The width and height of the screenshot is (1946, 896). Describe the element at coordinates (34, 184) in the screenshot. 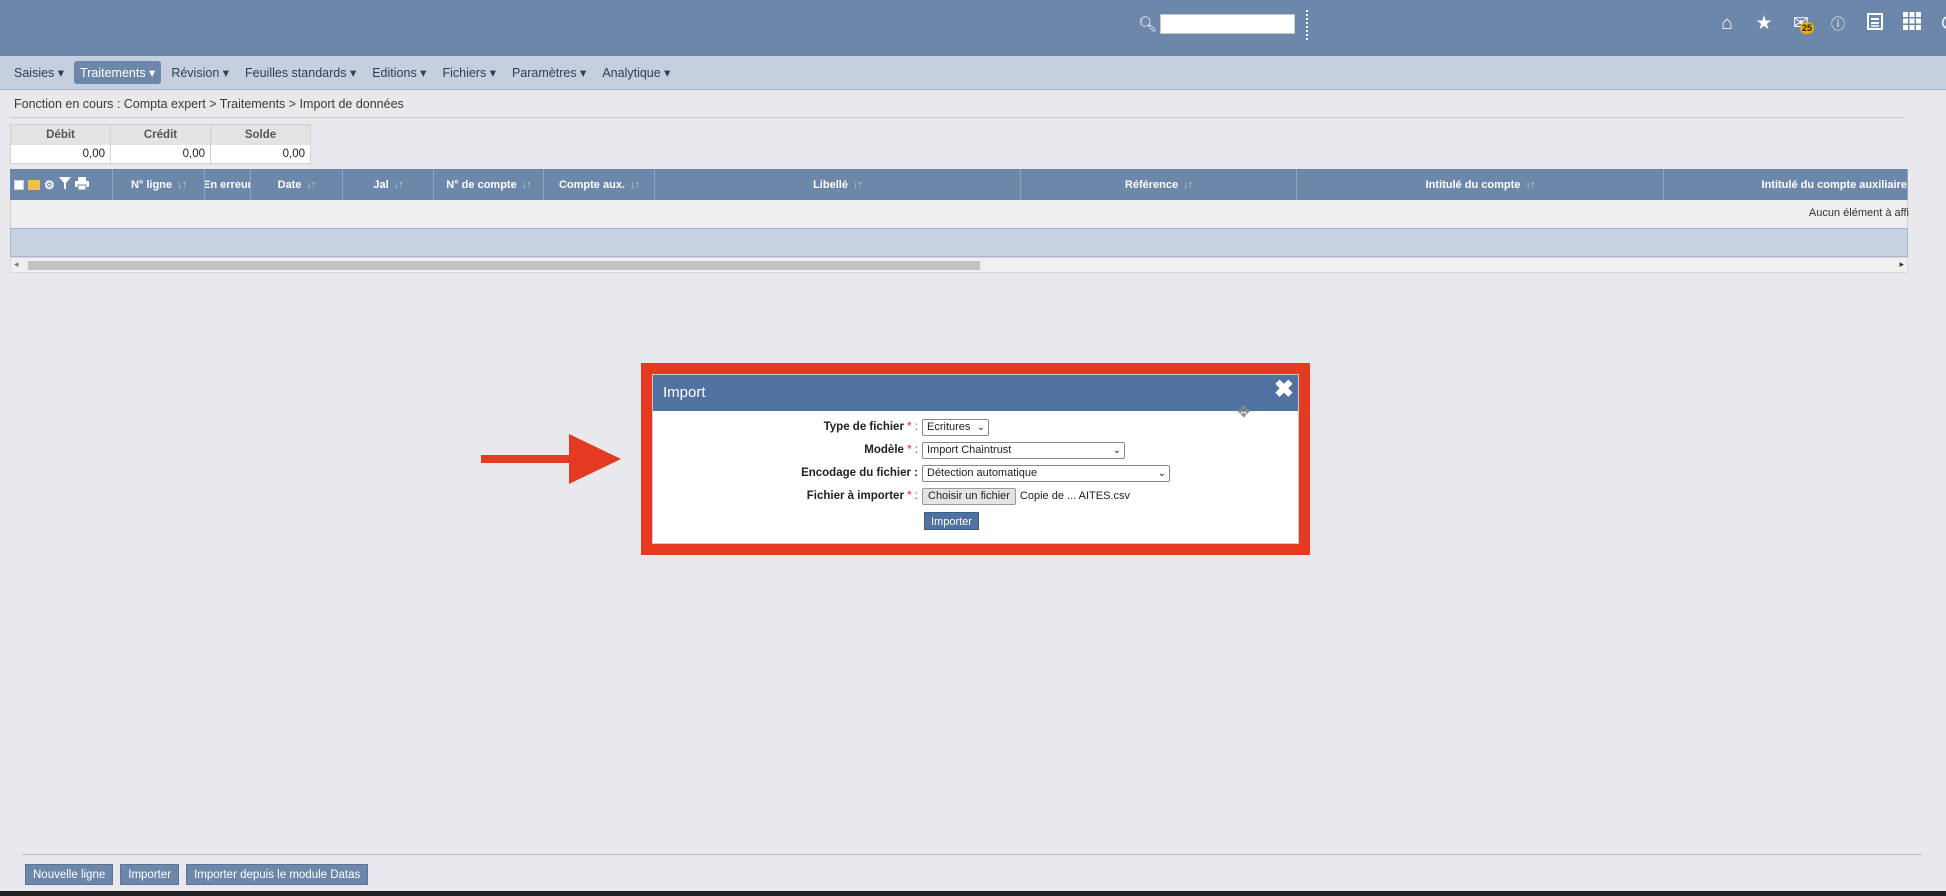

I see `folder-icon` at that location.